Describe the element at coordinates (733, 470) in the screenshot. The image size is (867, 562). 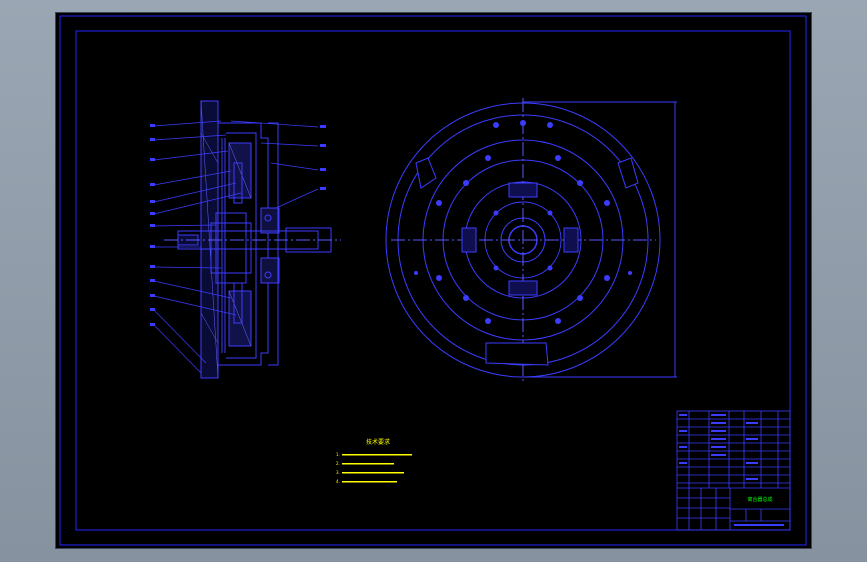
I see `title-block: 离合器总成` at that location.